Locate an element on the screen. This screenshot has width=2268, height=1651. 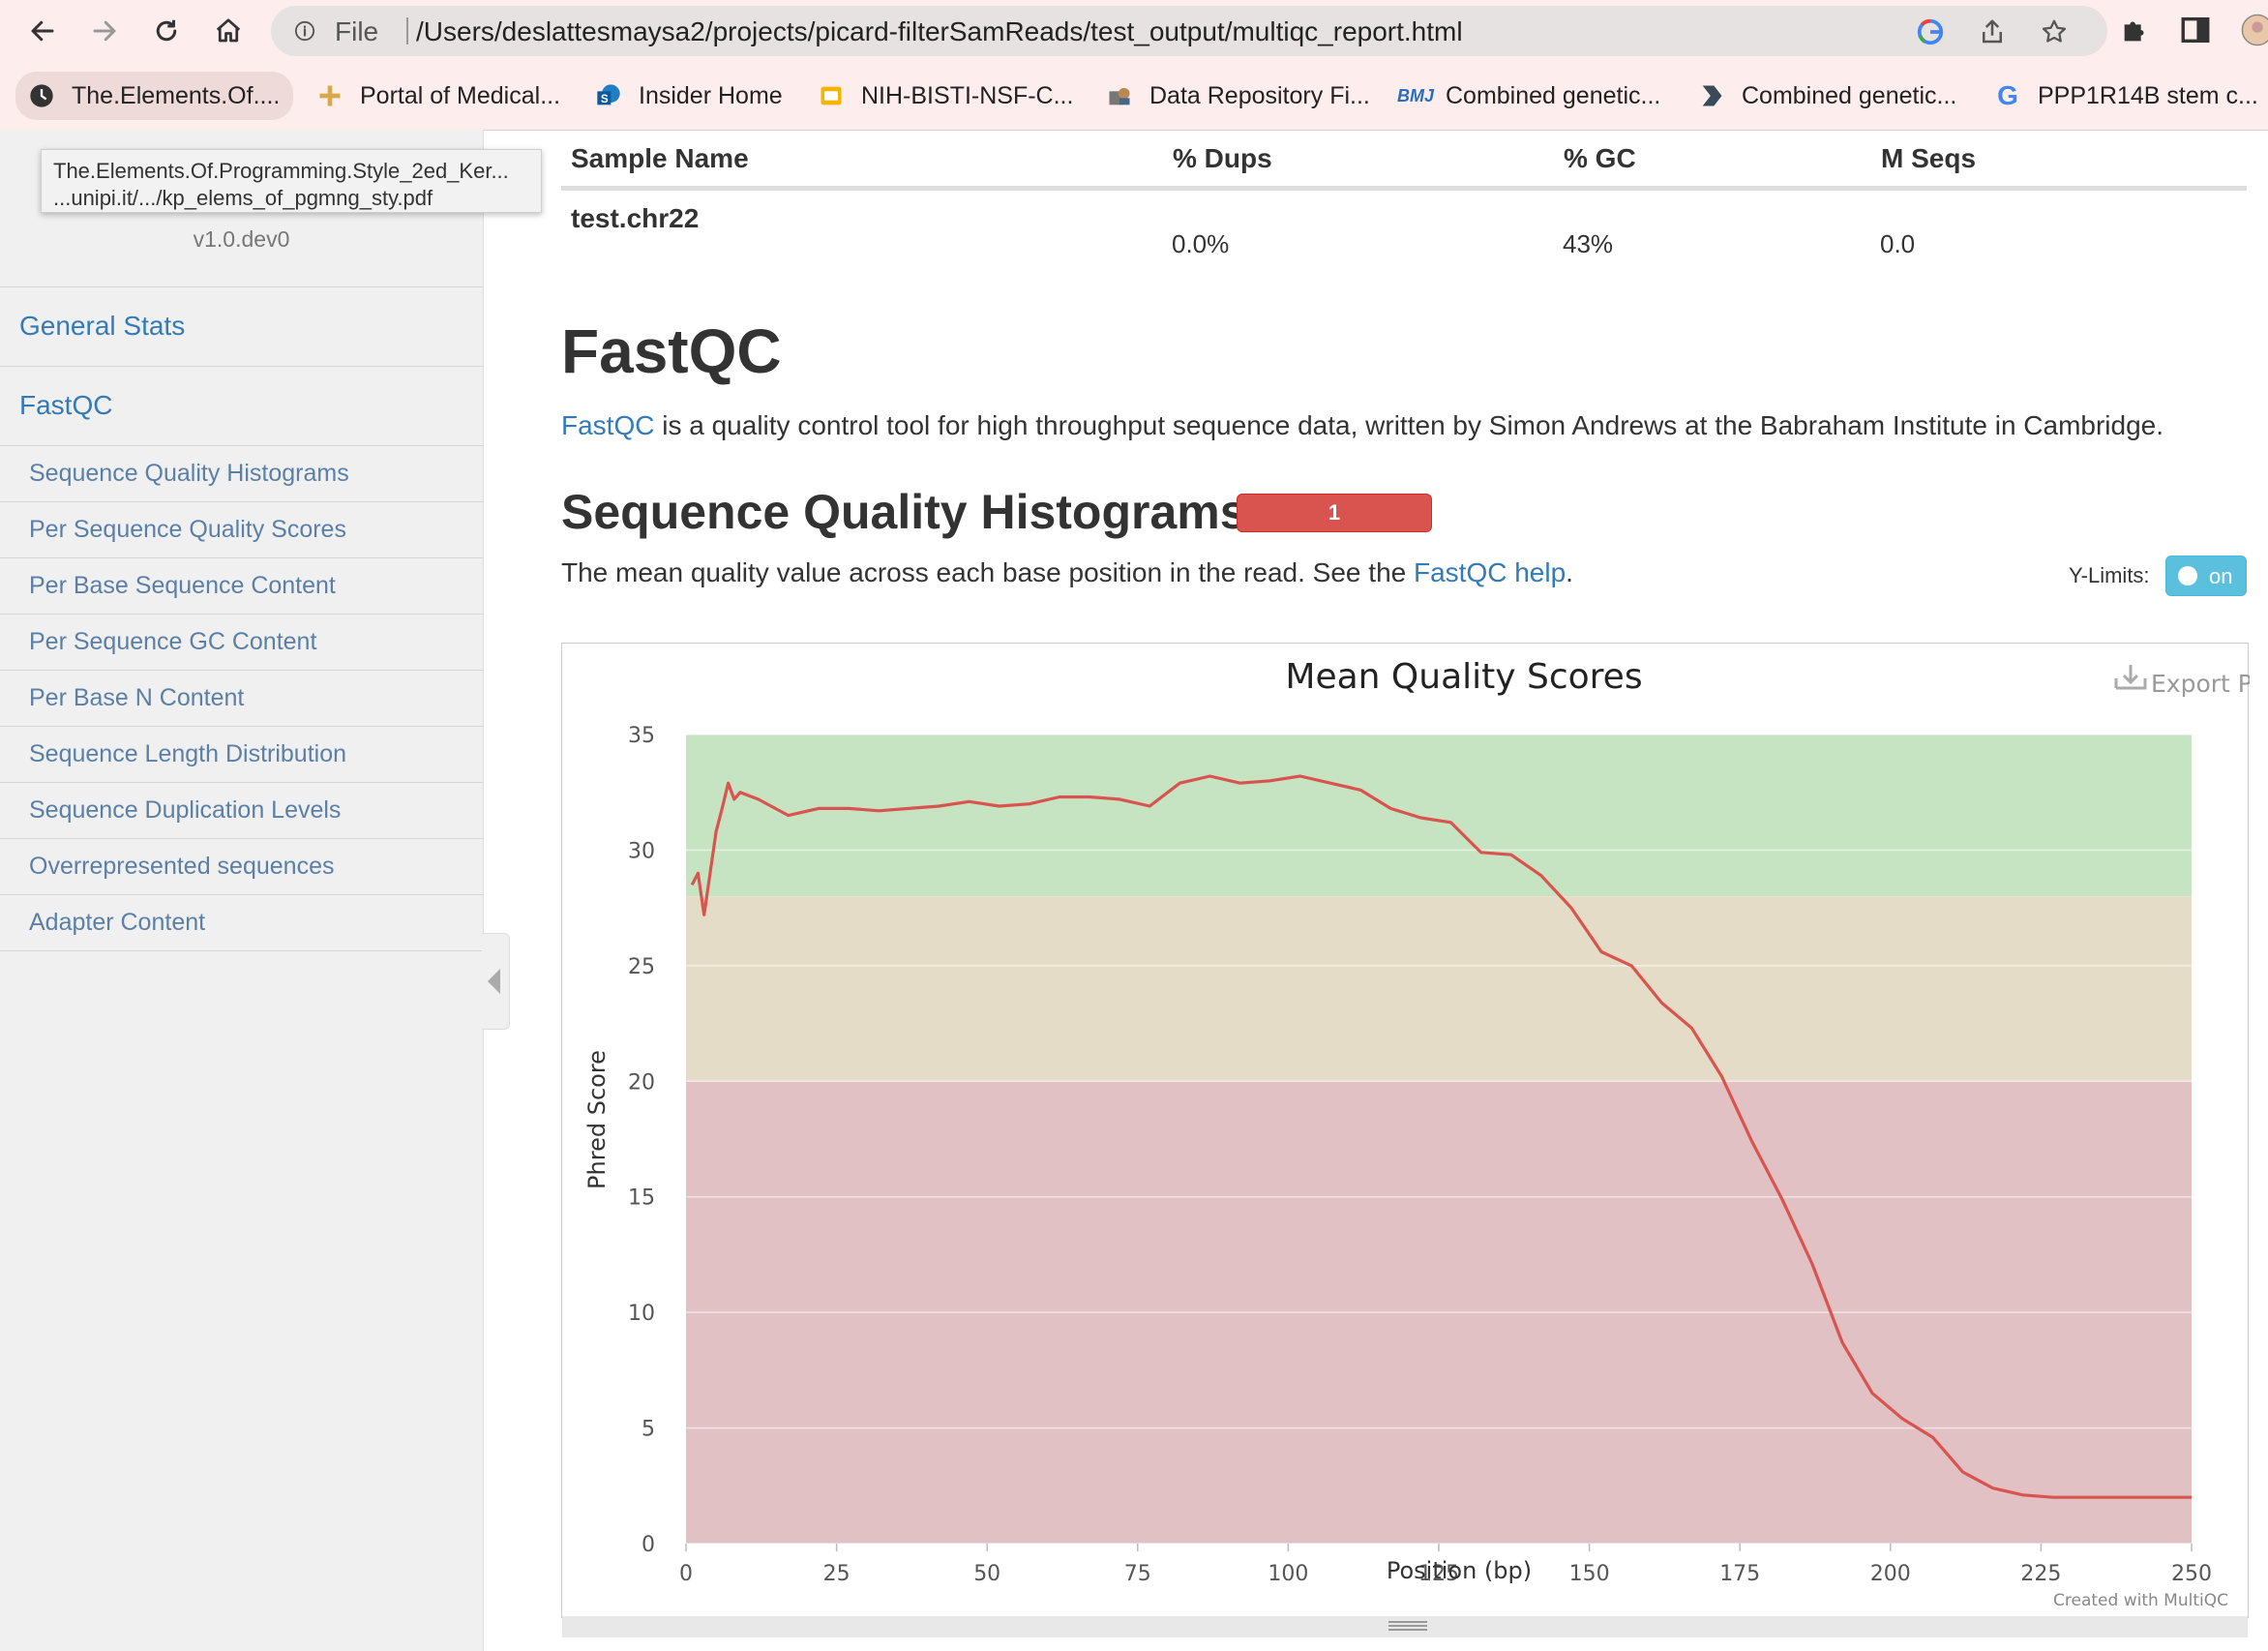
bookmark-item: S Insider Home is located at coordinates (688, 96).